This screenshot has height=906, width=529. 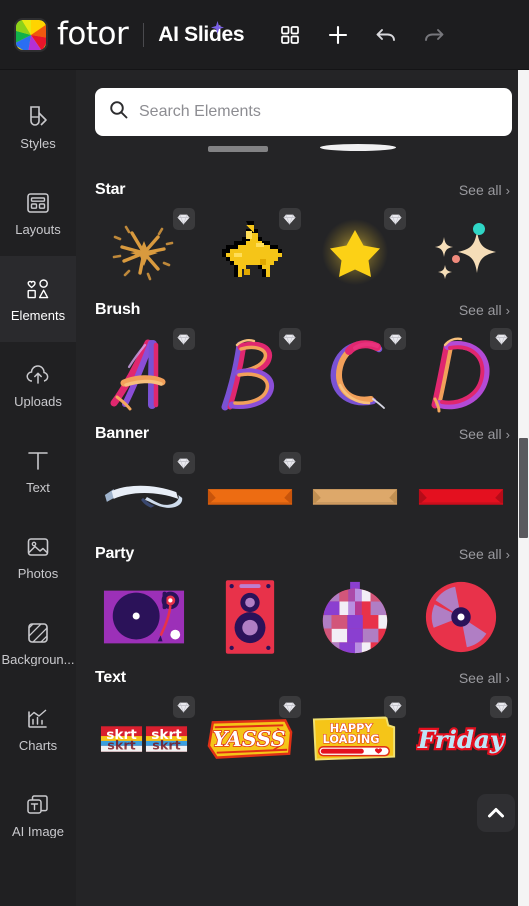 What do you see at coordinates (110, 189) in the screenshot?
I see `section-title: Star` at bounding box center [110, 189].